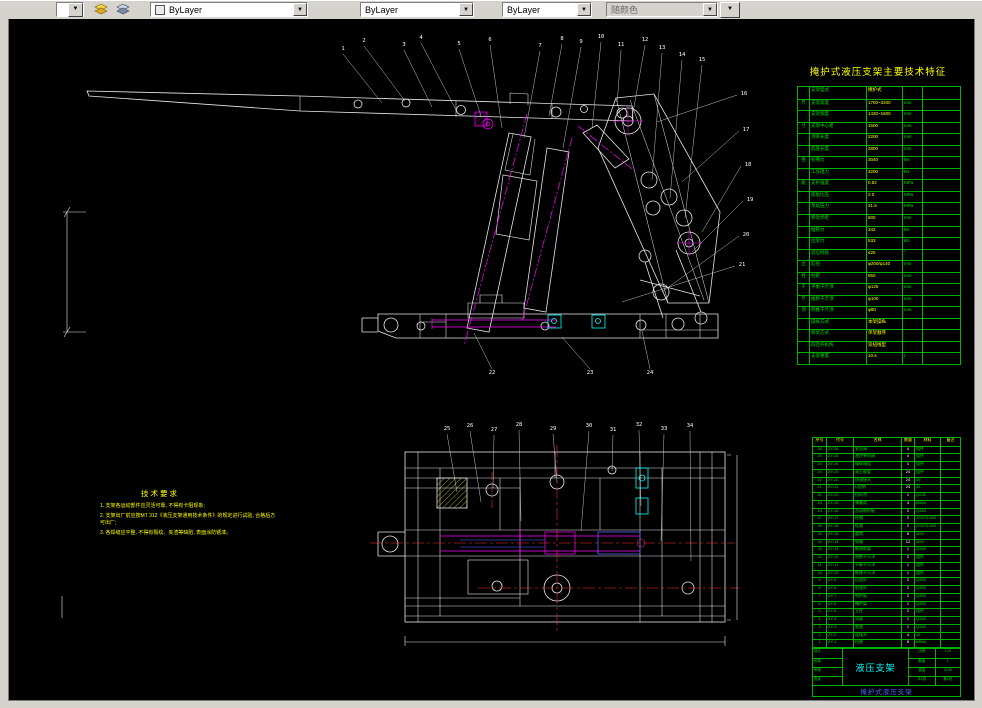 The width and height of the screenshot is (982, 708). What do you see at coordinates (160, 493) in the screenshot?
I see `technical-requirements-title: 技术要求` at bounding box center [160, 493].